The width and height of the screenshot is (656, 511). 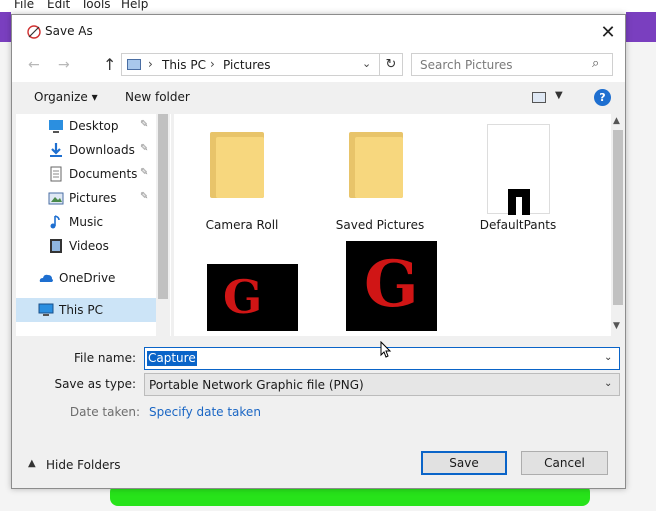 What do you see at coordinates (157, 97) in the screenshot?
I see `new-folder-button: New folder` at bounding box center [157, 97].